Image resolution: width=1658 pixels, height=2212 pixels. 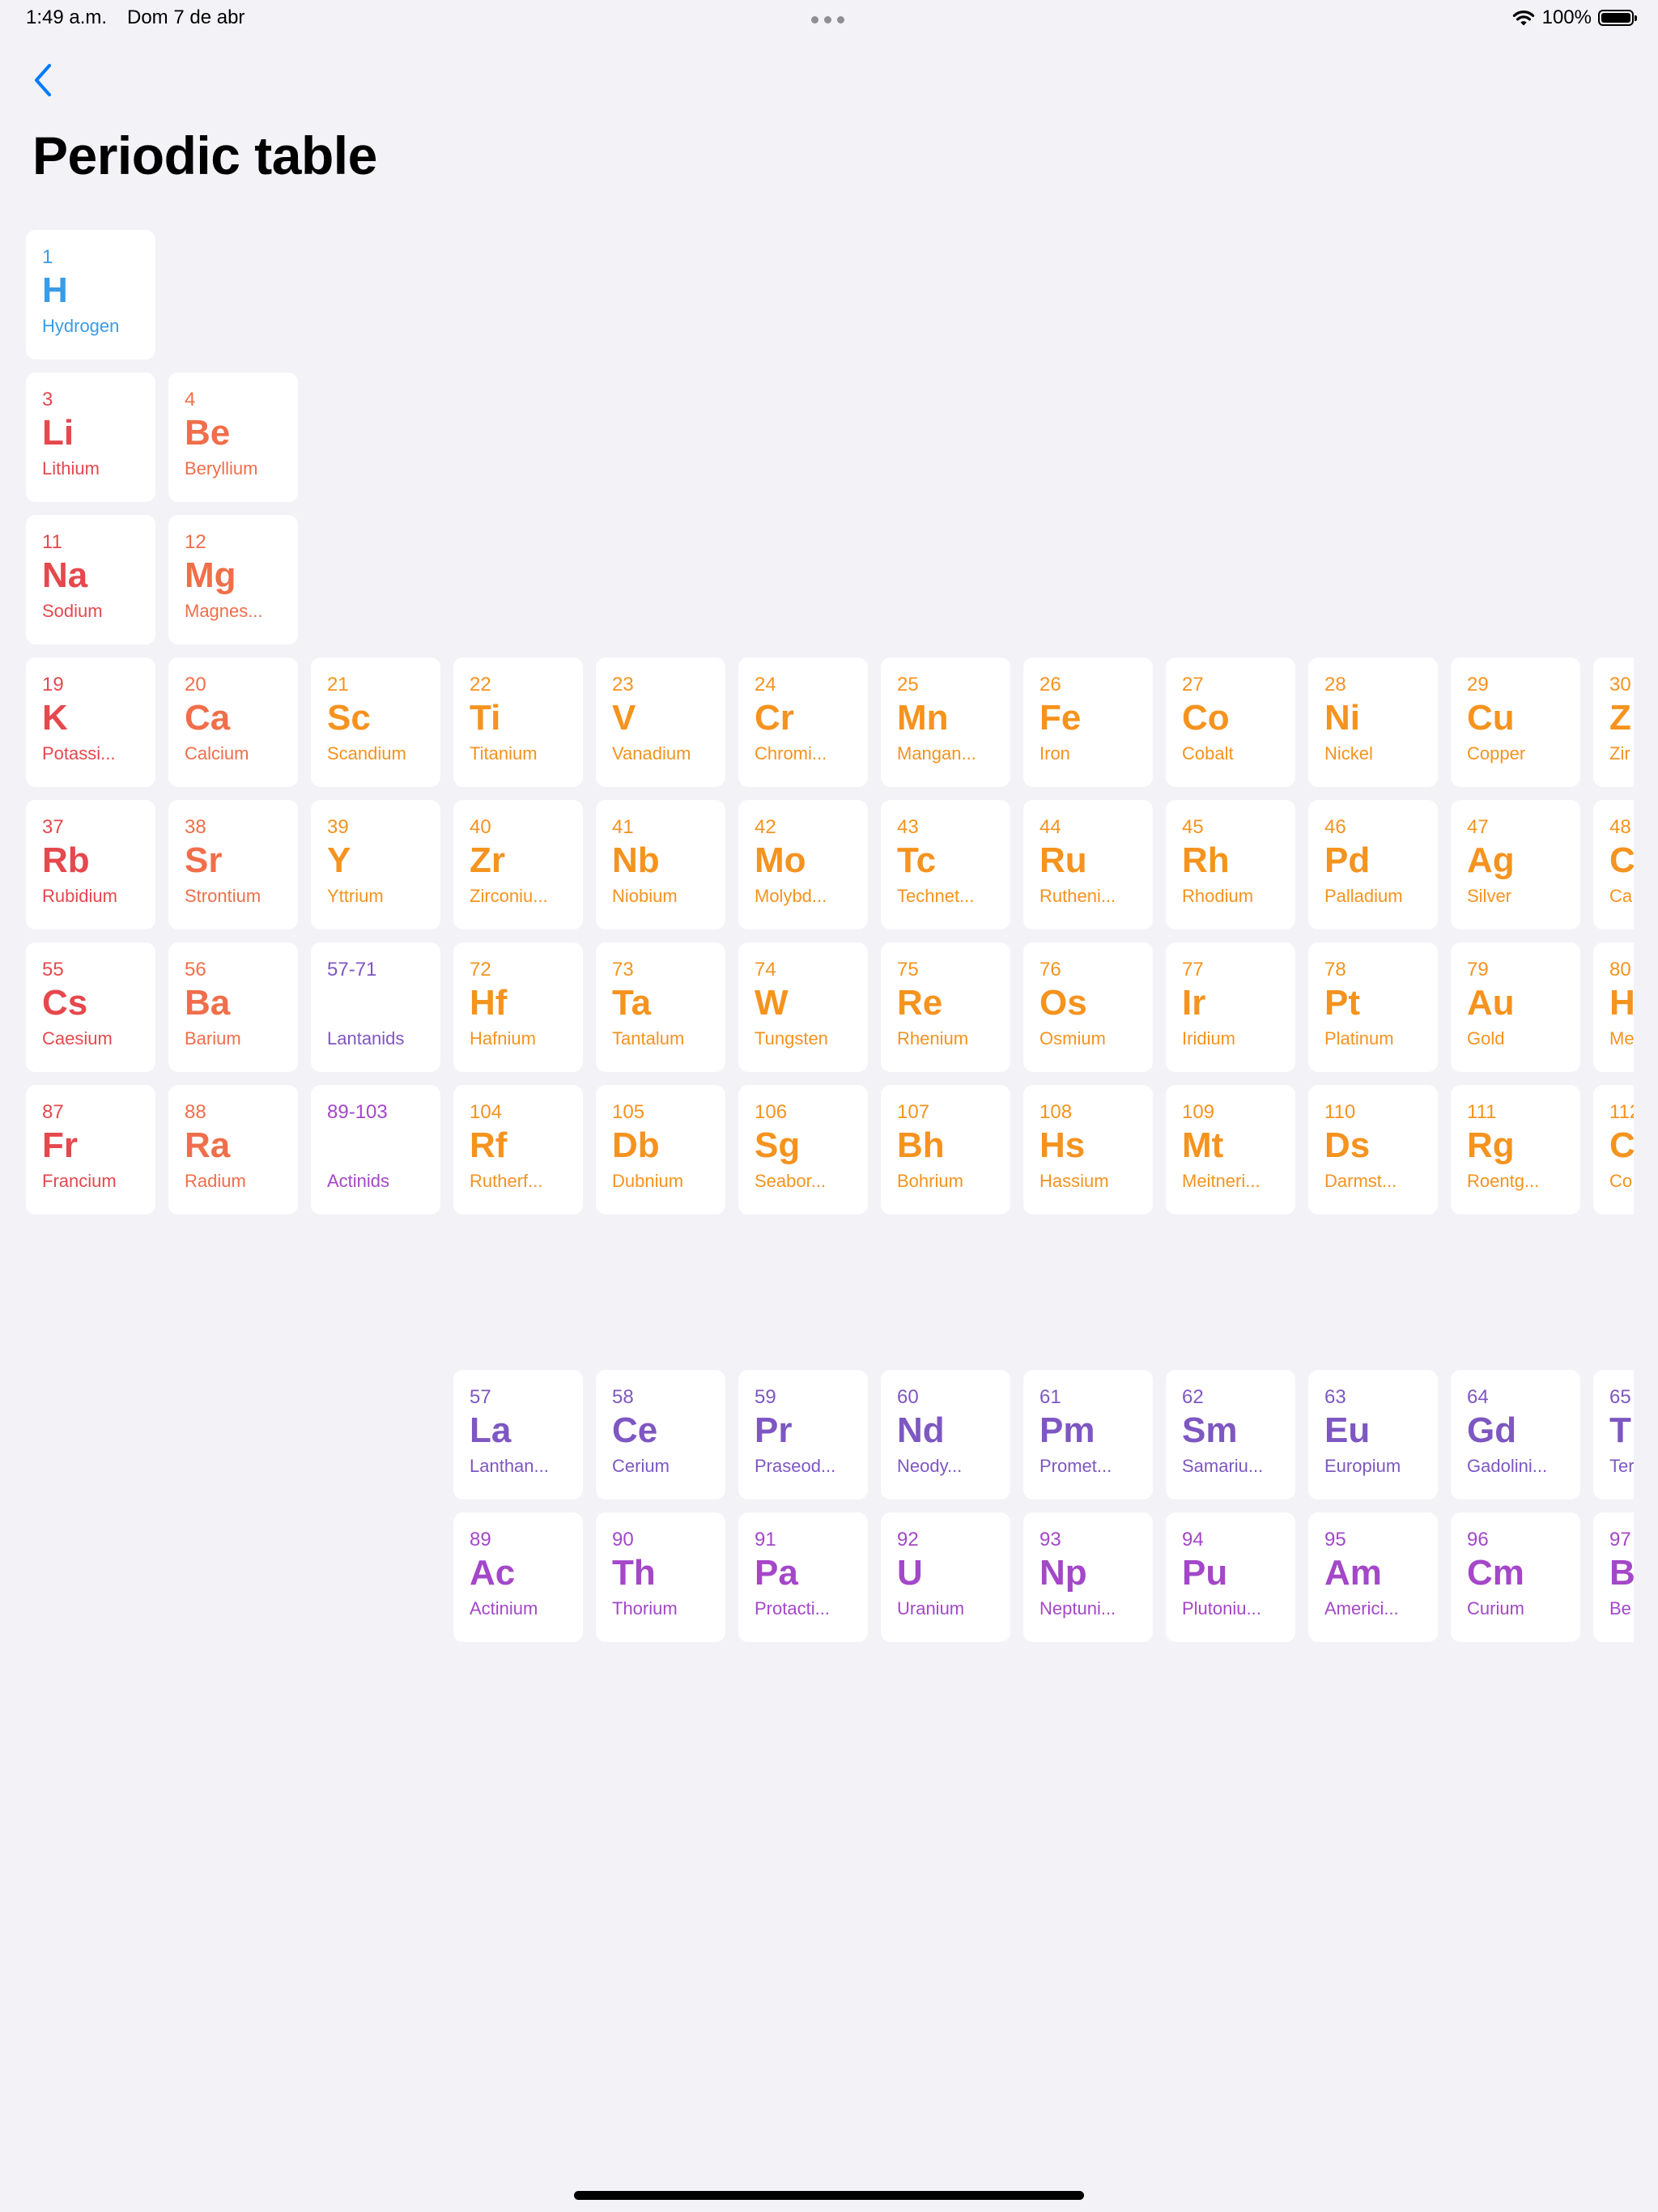 What do you see at coordinates (375, 1007) in the screenshot?
I see `element-tile: 57-71 Lantanids` at bounding box center [375, 1007].